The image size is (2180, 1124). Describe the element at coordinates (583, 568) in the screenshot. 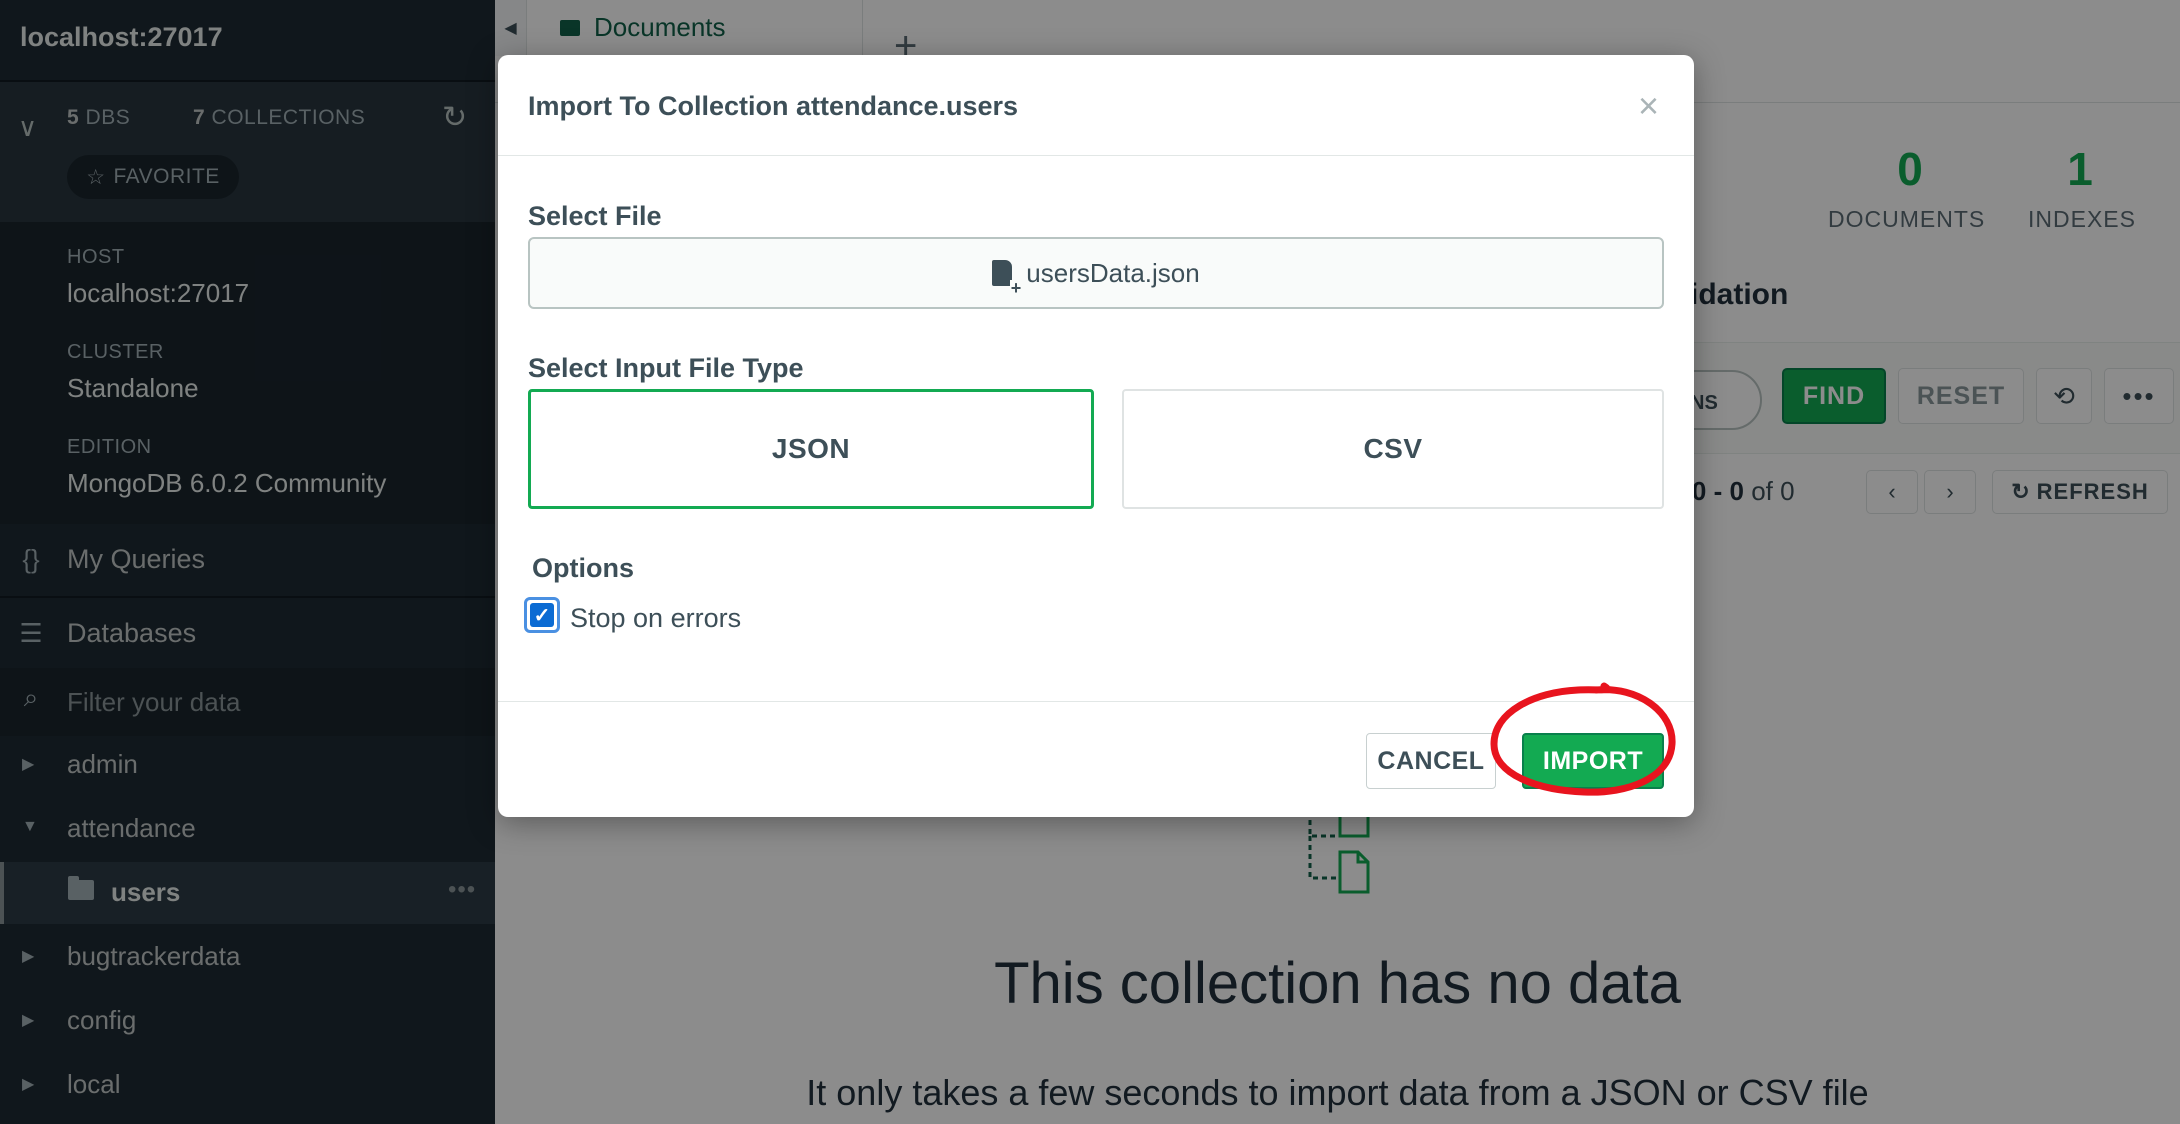

I see `options-label: Options` at that location.